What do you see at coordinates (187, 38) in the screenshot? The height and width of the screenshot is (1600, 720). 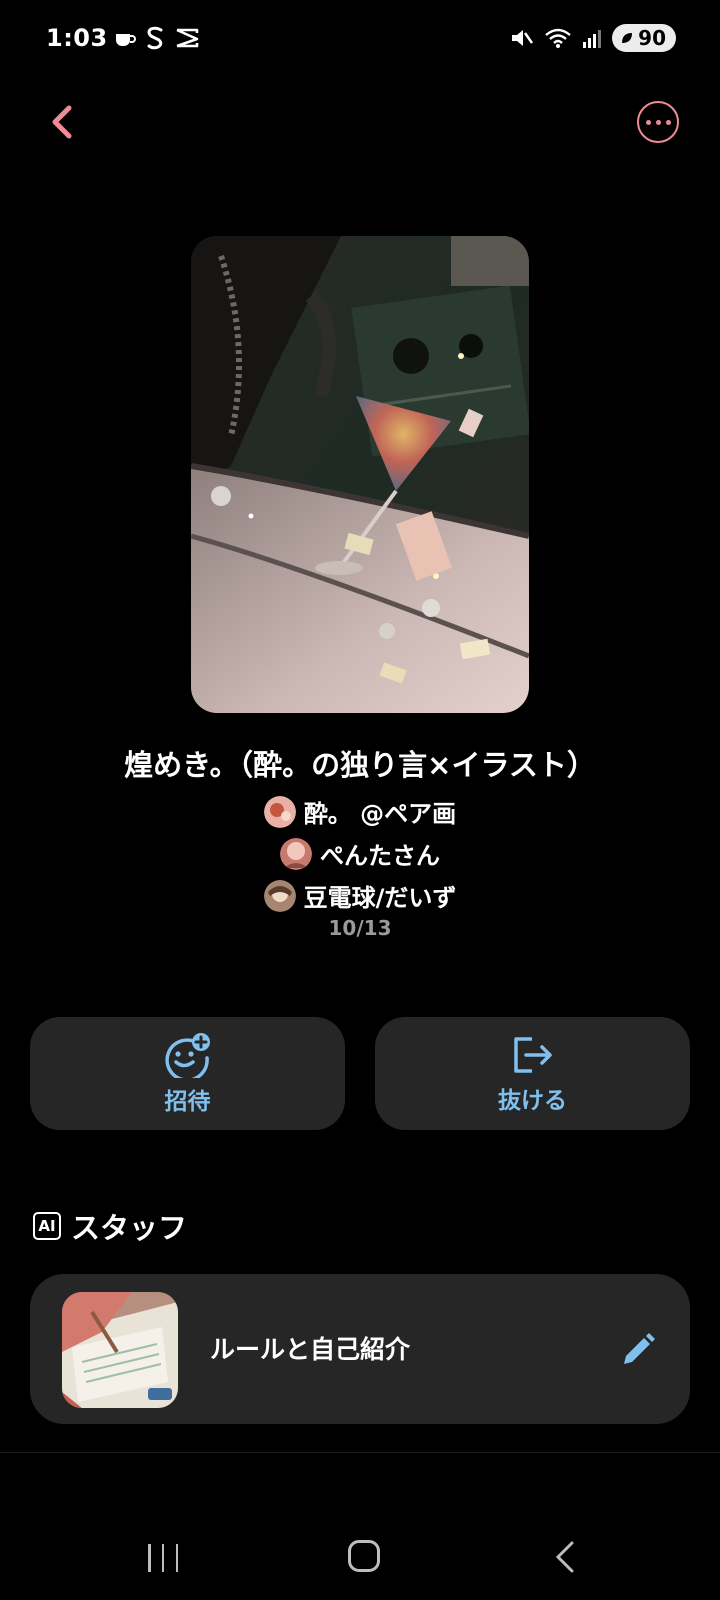 I see `capcut-icon` at bounding box center [187, 38].